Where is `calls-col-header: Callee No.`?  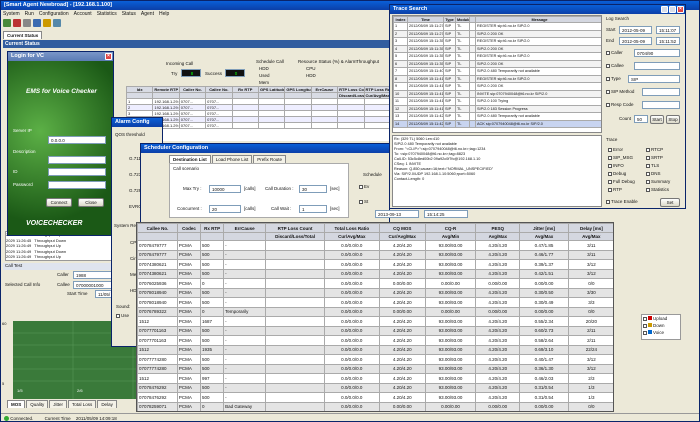
calls-col-header: Callee No. is located at coordinates (157, 228).